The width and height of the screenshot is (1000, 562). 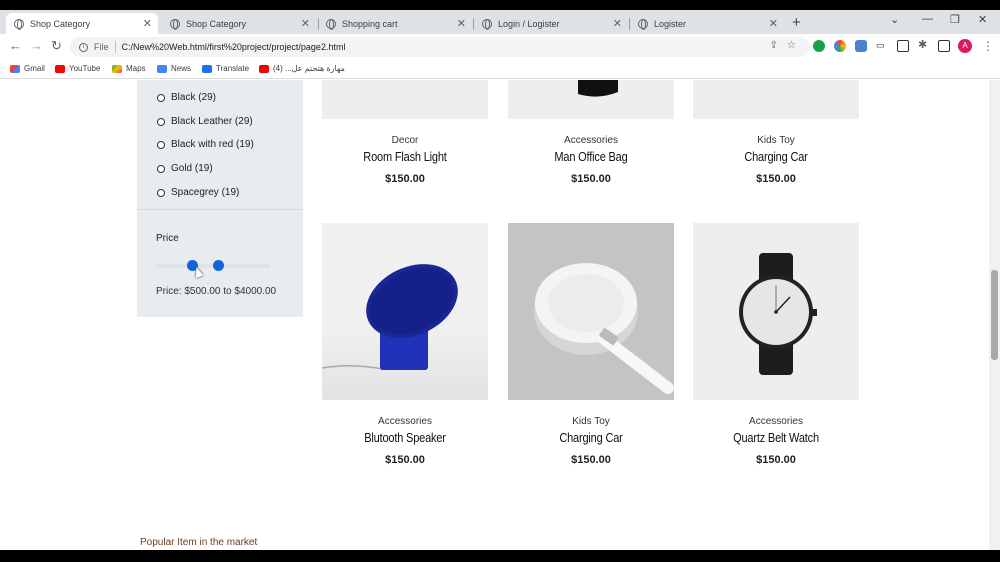 I want to click on tab-search-icon: ⌄, so click(x=894, y=19).